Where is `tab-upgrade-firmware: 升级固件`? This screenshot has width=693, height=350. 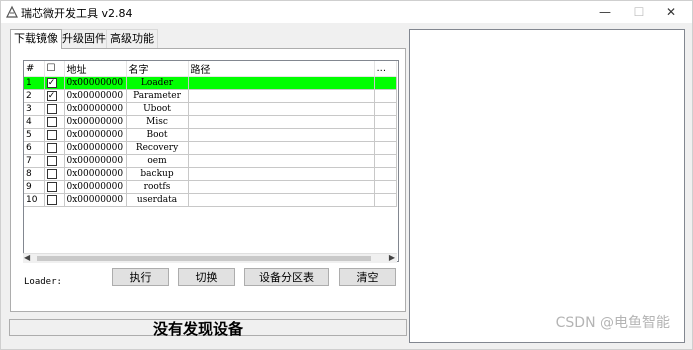
tab-upgrade-firmware: 升级固件 is located at coordinates (84, 38).